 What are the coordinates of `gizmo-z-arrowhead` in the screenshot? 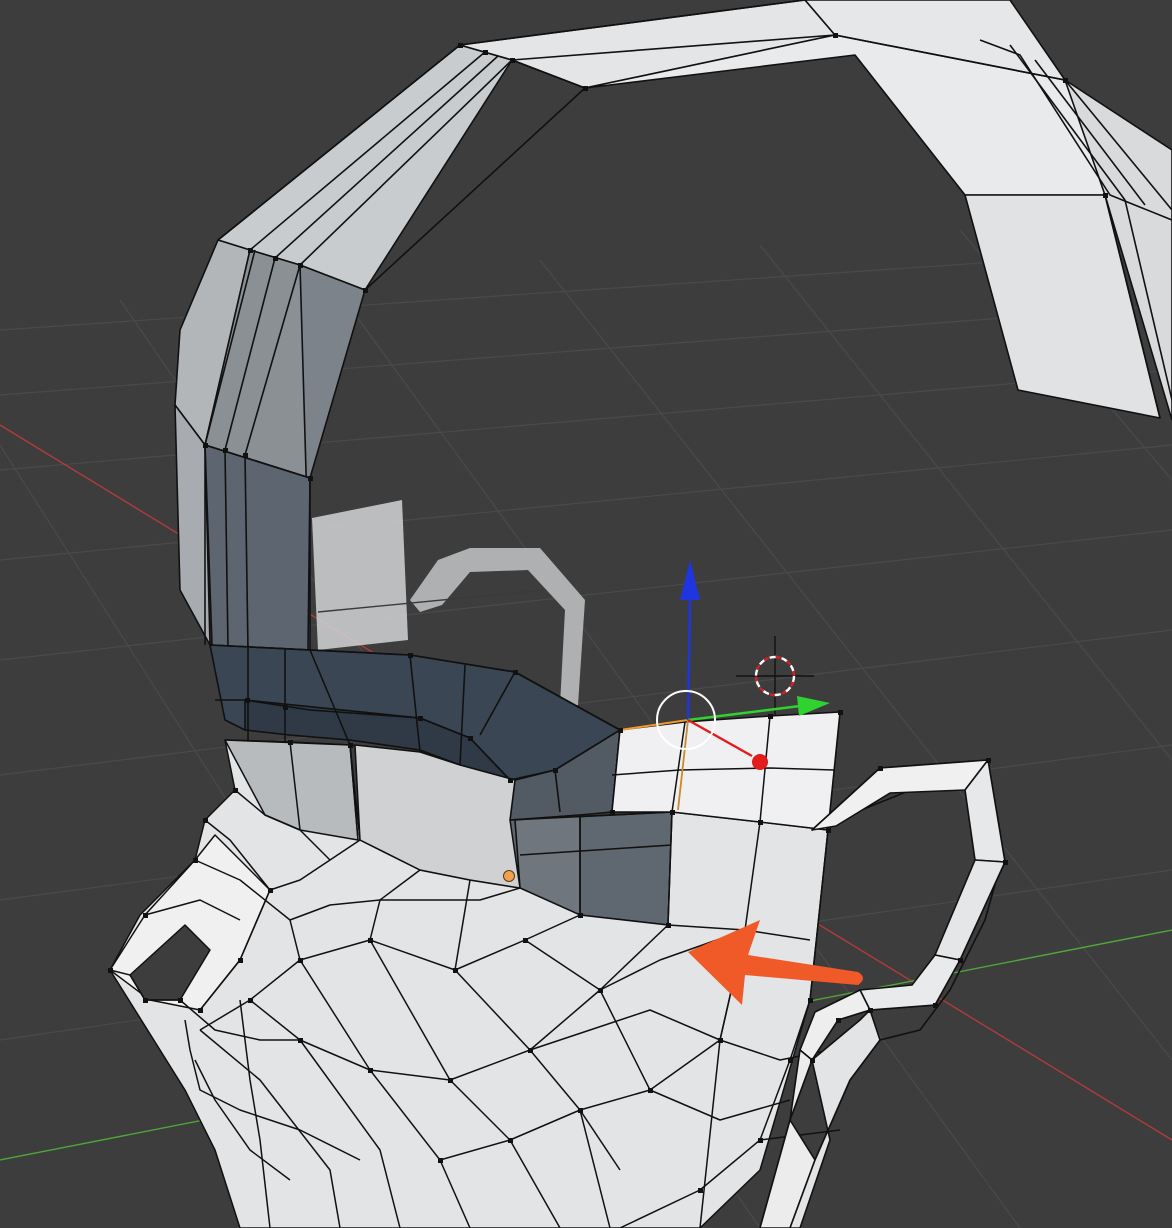 It's located at (690, 580).